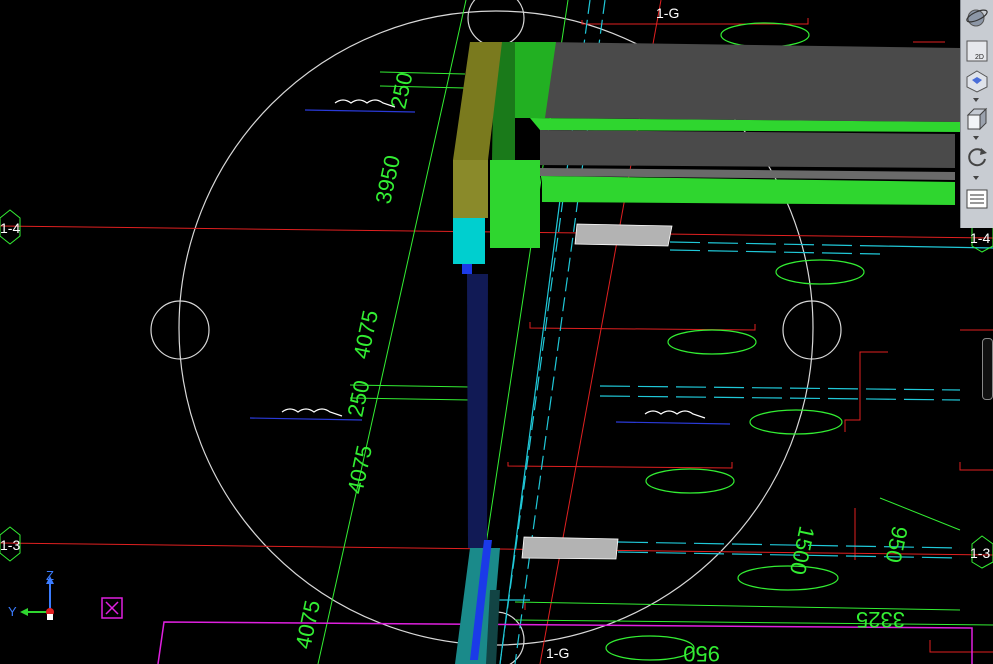 The width and height of the screenshot is (993, 664). I want to click on ucs-axes-icon: Z Y, so click(36, 596).